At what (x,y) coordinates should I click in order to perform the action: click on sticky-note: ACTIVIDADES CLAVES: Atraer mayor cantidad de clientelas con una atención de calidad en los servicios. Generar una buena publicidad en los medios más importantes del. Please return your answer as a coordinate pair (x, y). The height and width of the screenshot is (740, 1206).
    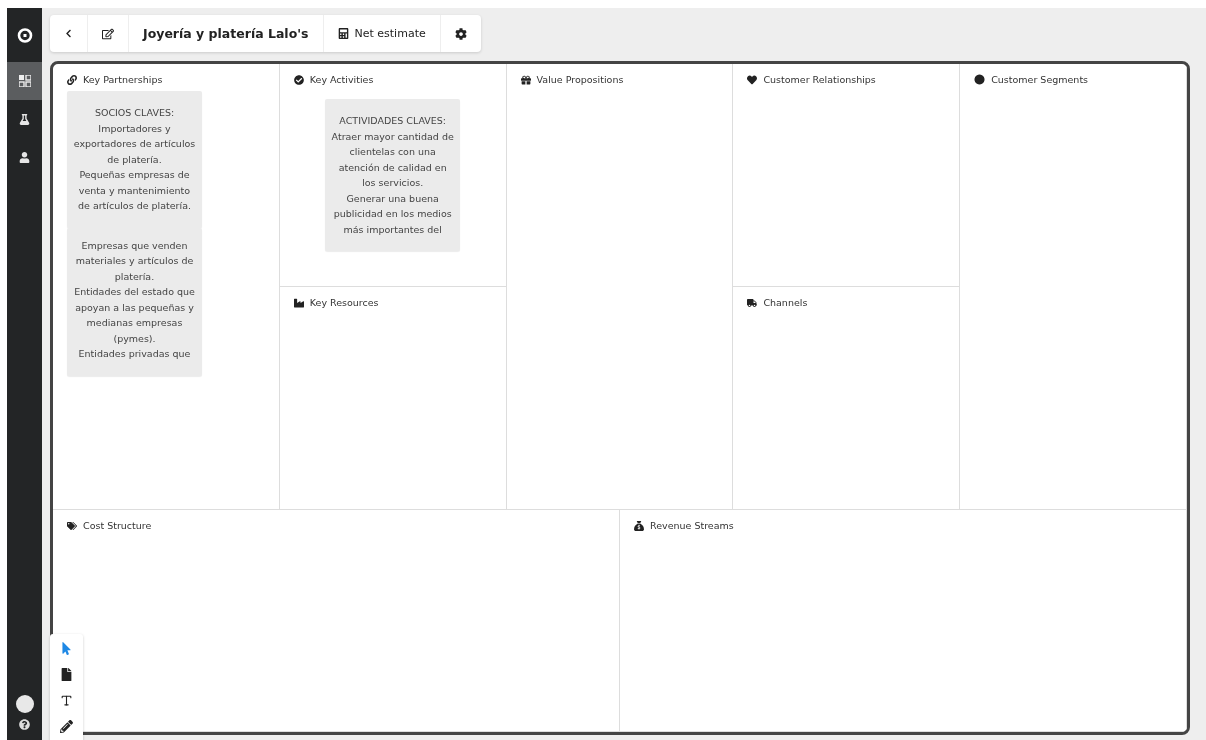
    Looking at the image, I should click on (393, 175).